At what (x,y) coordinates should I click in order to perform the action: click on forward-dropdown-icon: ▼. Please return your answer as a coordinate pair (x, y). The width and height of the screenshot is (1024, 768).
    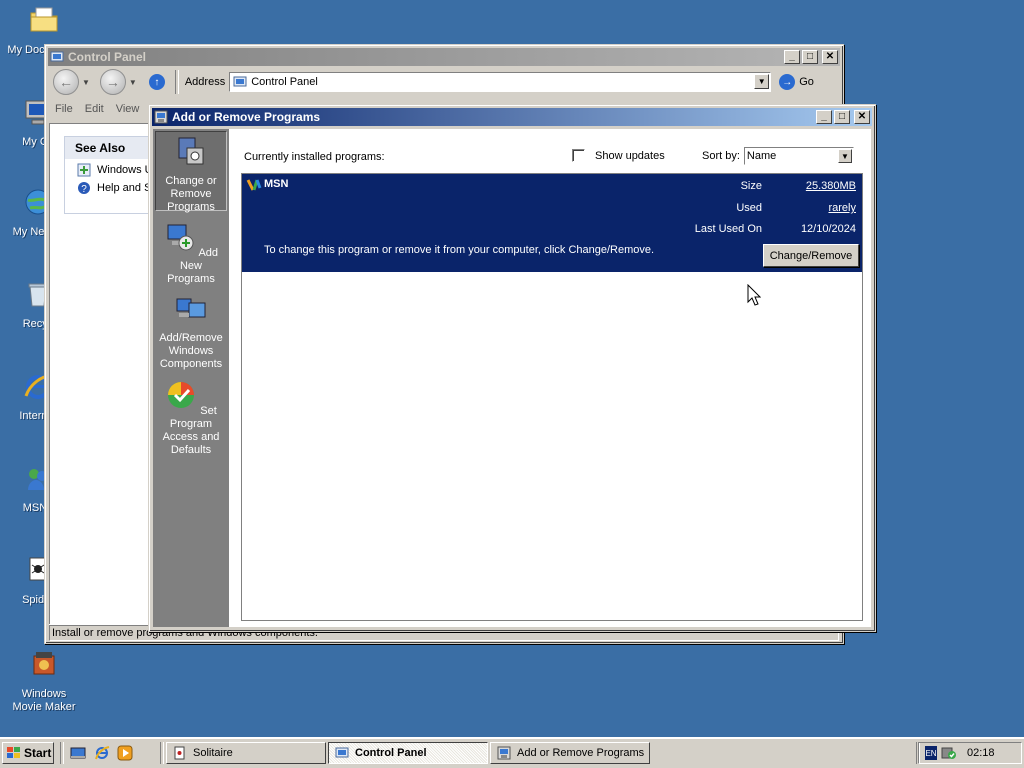
    Looking at the image, I should click on (133, 82).